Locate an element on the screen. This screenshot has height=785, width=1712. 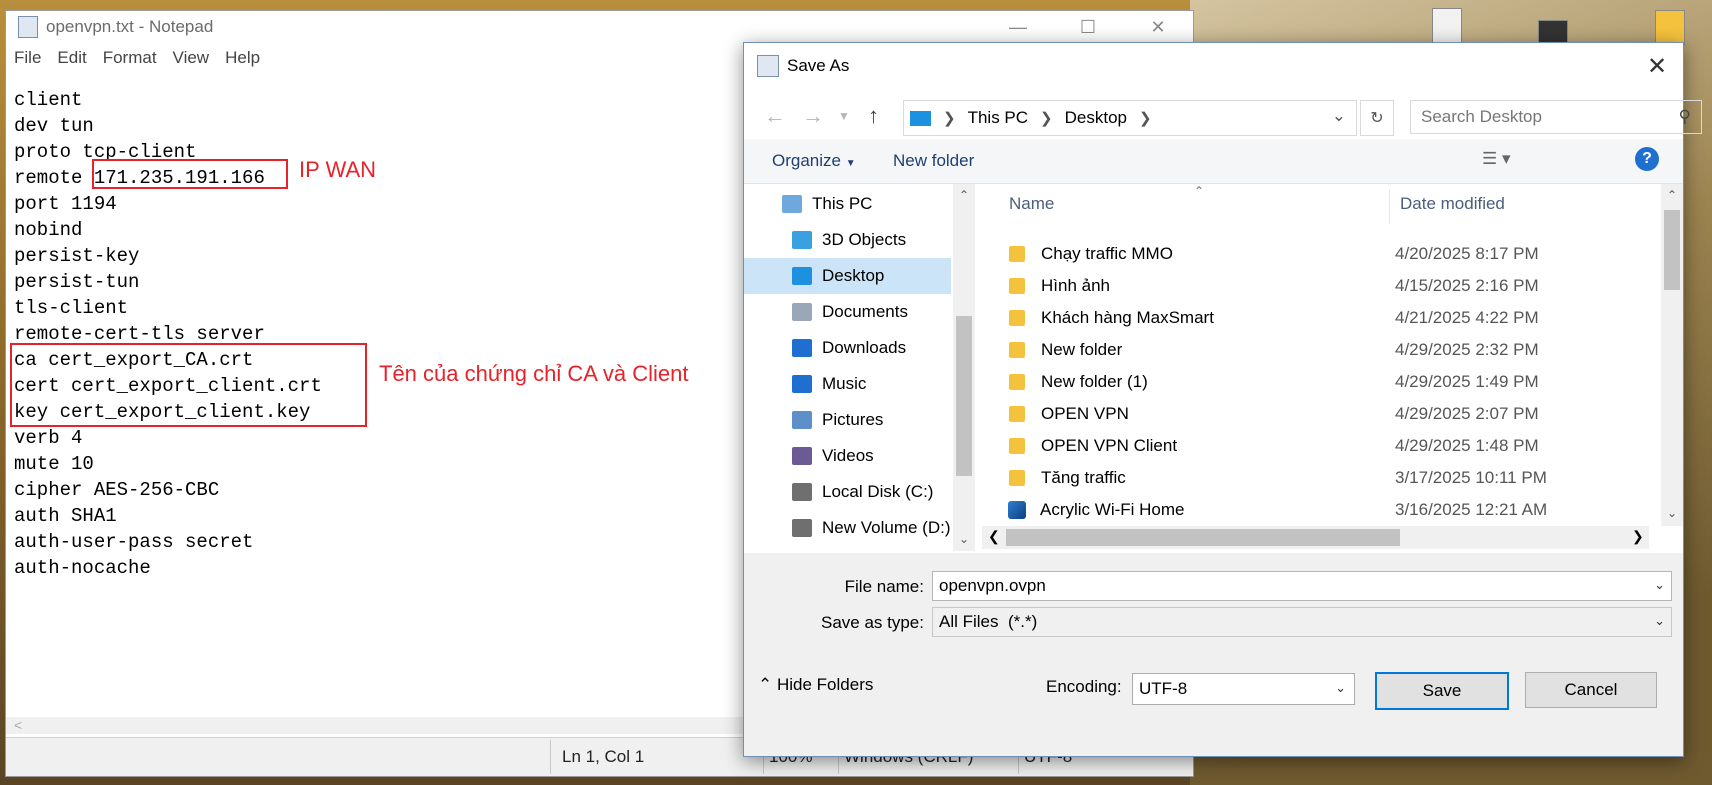
document-icon is located at coordinates (802, 312).